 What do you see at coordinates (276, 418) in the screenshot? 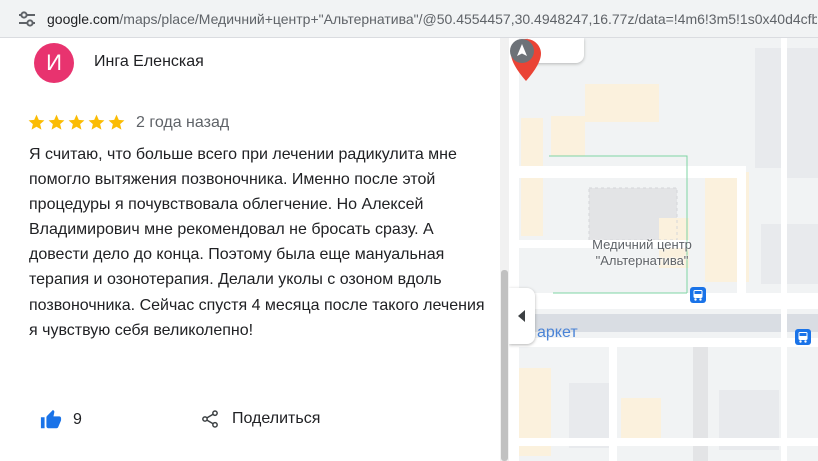
I see `share-label: Поделиться` at bounding box center [276, 418].